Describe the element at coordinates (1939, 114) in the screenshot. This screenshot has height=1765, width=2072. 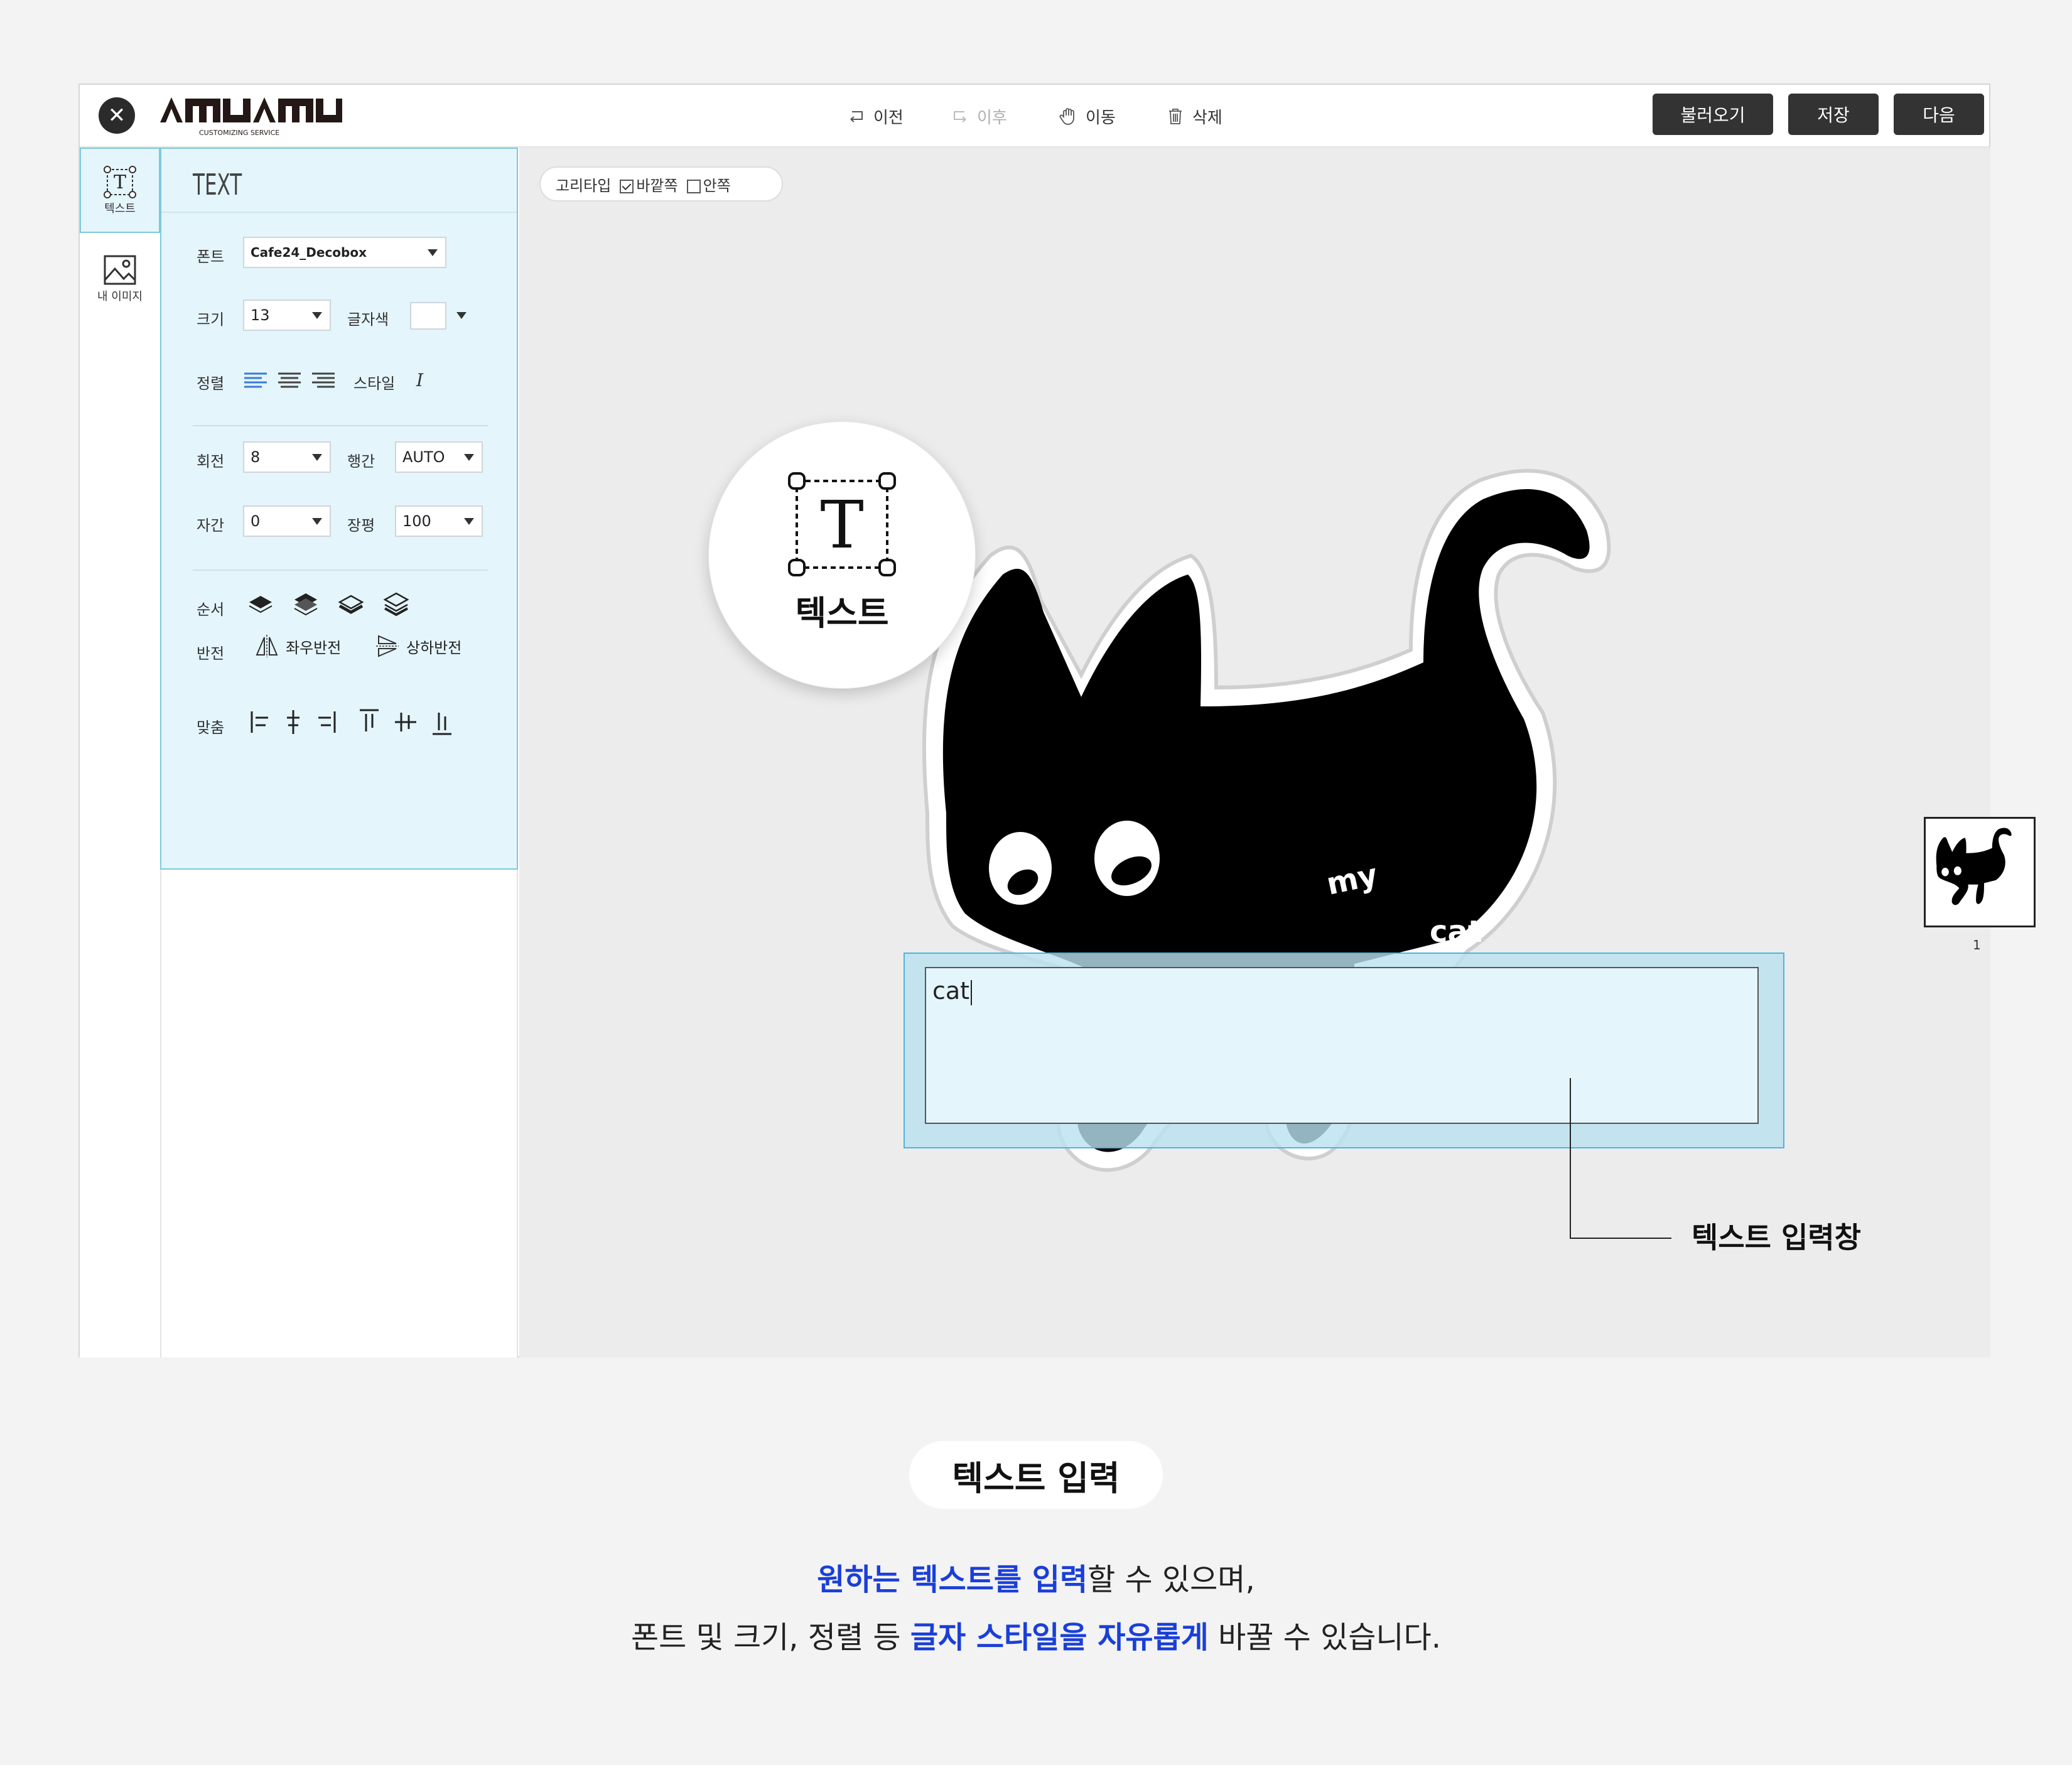
I see `next-button: 다음` at that location.